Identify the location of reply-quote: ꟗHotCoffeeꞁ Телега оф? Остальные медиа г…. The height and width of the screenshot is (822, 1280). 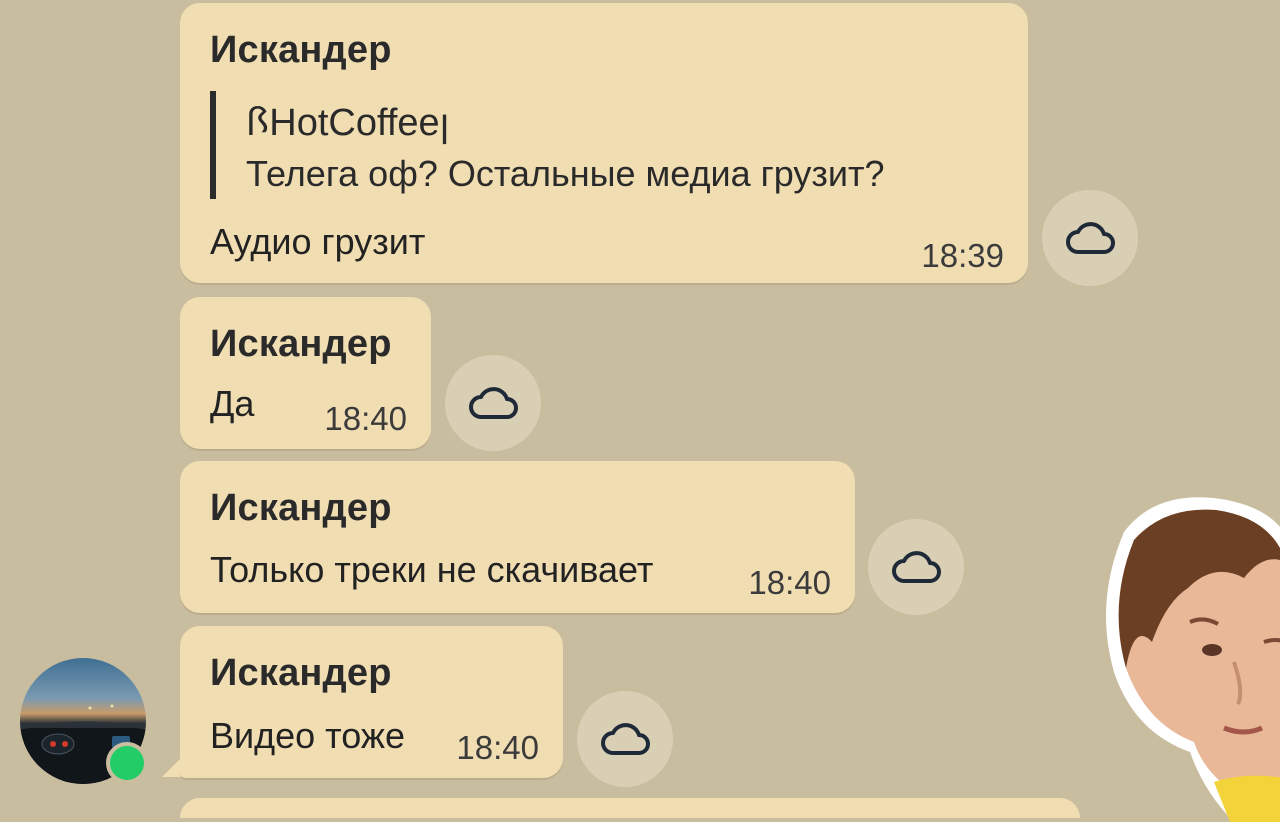
(605, 145).